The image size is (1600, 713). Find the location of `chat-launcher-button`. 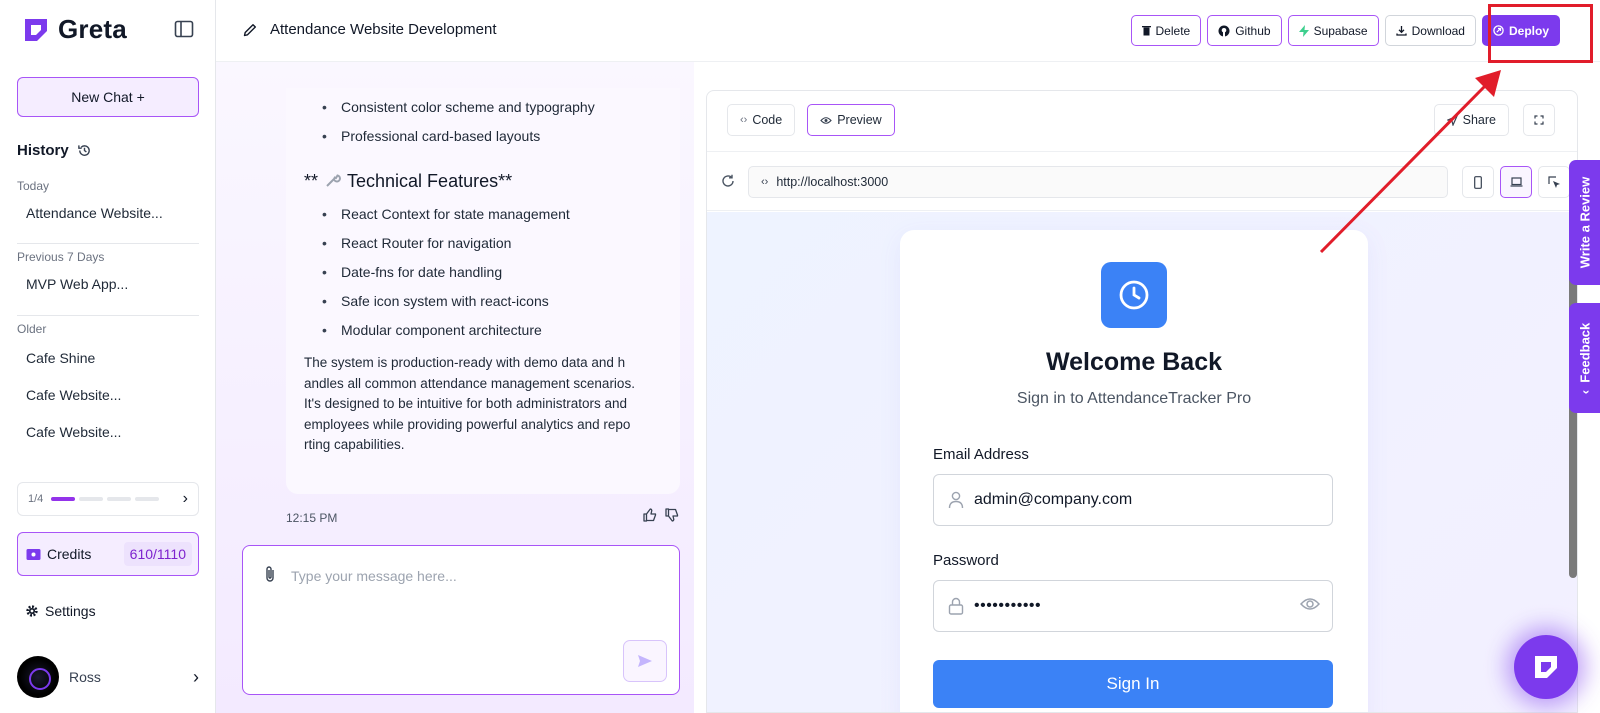

chat-launcher-button is located at coordinates (1546, 667).